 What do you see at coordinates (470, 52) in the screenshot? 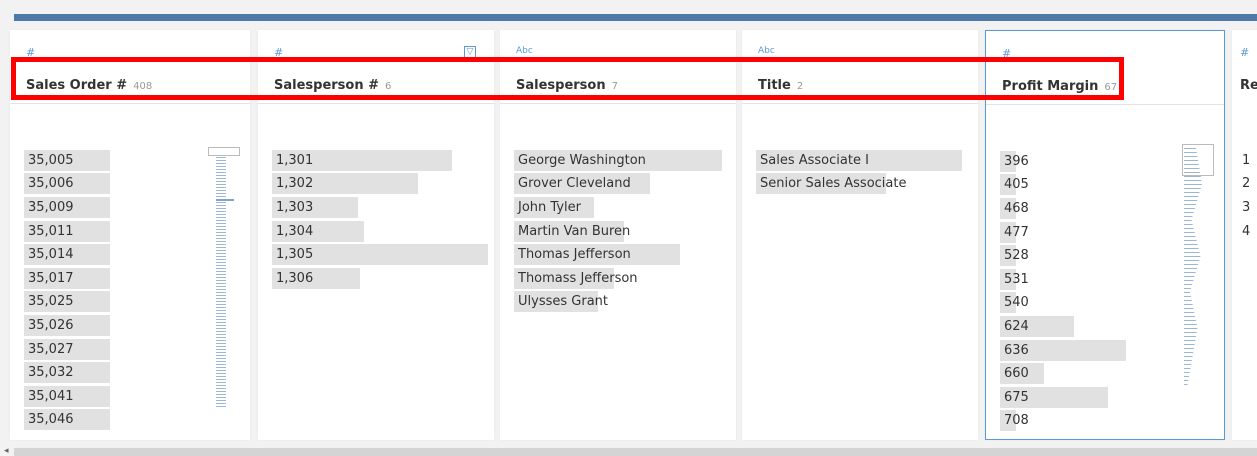
I see `filter-icon: ▽` at bounding box center [470, 52].